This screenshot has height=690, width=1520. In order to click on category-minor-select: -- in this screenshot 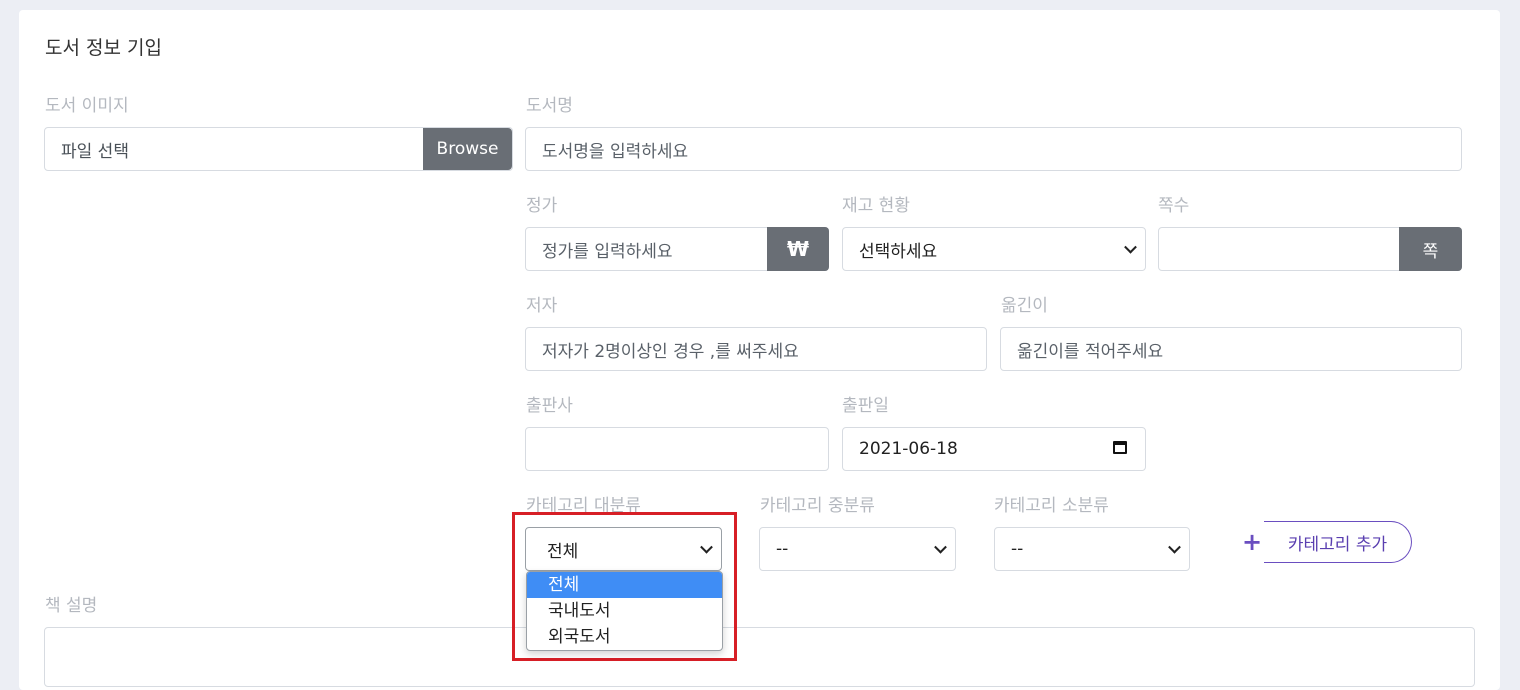, I will do `click(1092, 549)`.